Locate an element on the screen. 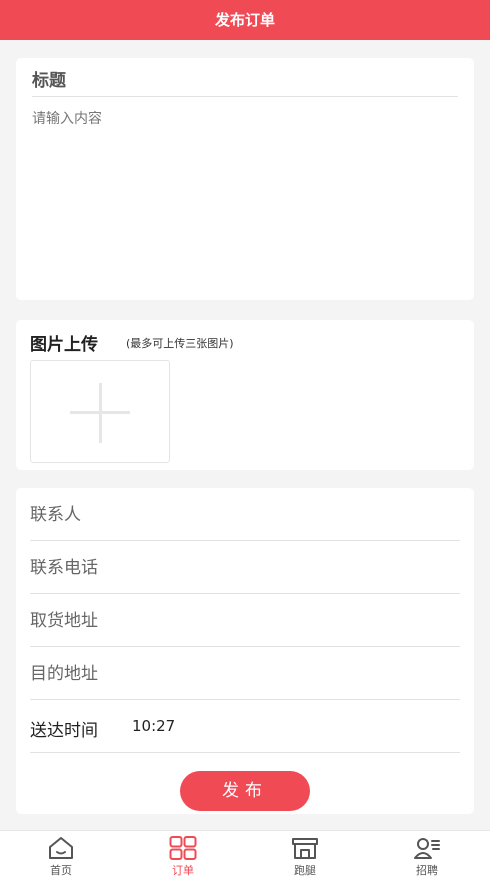 The height and width of the screenshot is (876, 490). user-list-icon is located at coordinates (427, 848).